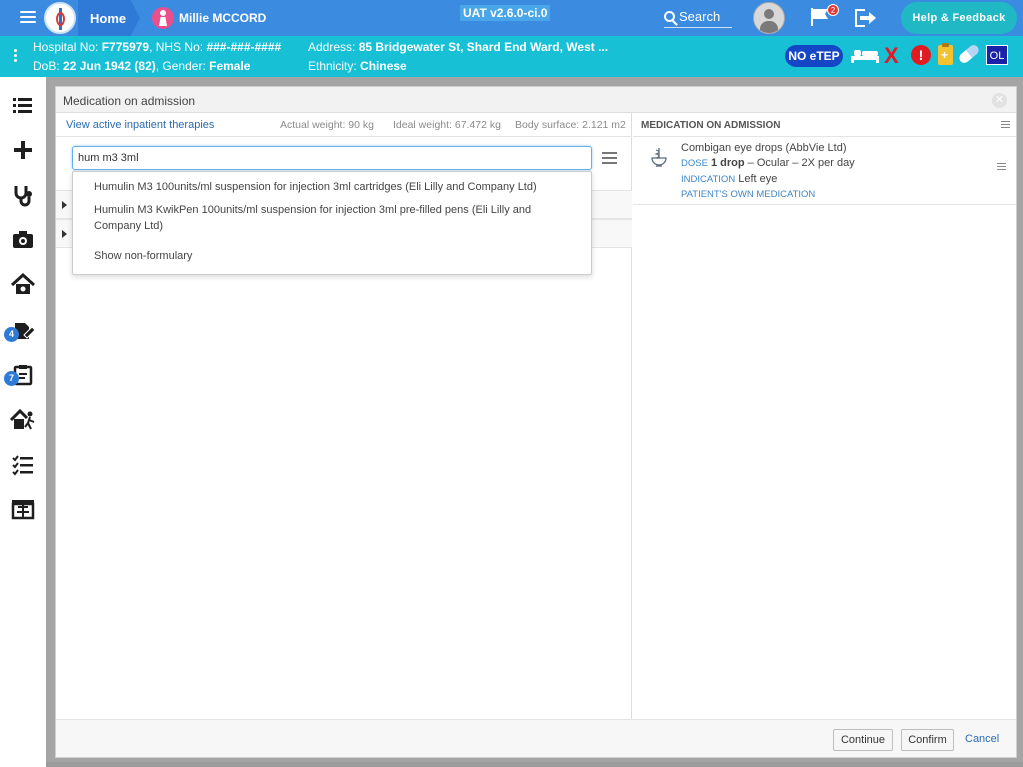  I want to click on home-heart-icon, so click(23, 283).